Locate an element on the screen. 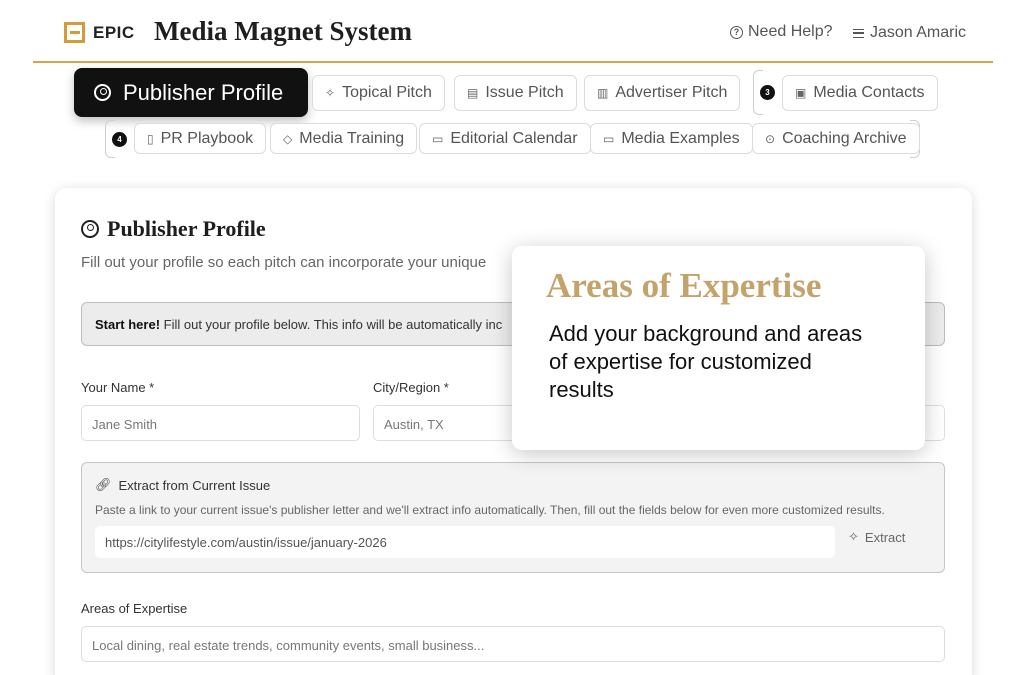  book-icon: ▯ is located at coordinates (150, 138).